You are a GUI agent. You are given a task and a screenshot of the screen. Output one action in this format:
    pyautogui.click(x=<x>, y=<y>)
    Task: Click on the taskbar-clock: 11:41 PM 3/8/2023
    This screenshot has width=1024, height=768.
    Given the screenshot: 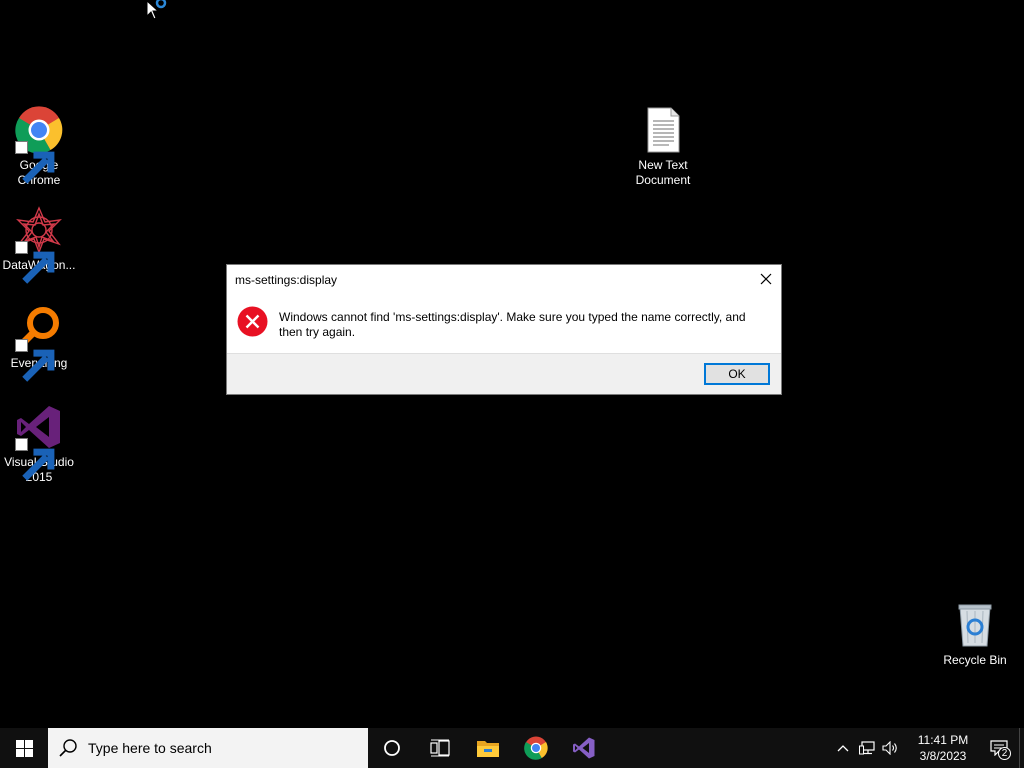 What is the action you would take?
    pyautogui.click(x=943, y=748)
    